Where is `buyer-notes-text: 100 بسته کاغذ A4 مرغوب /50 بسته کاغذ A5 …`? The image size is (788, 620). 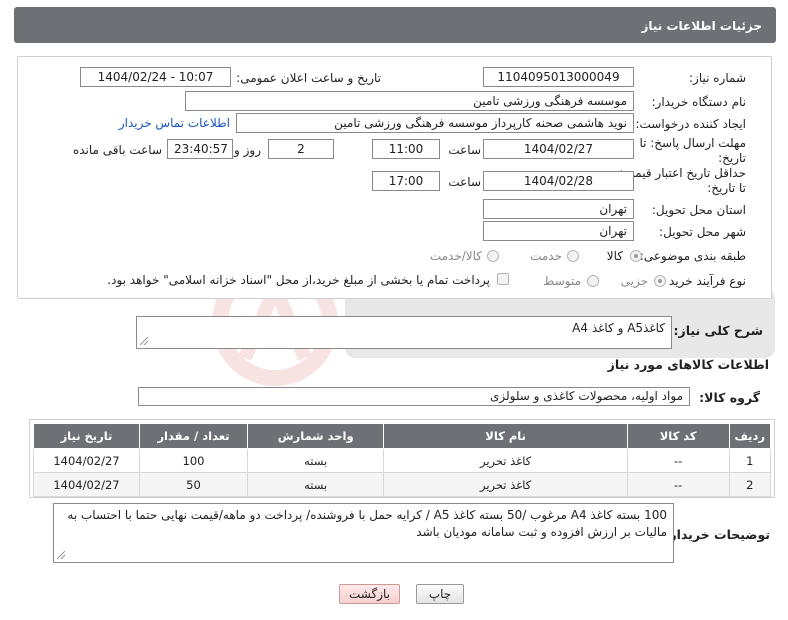
buyer-notes-text: 100 بسته کاغذ A4 مرغوب /50 بسته کاغذ A5 … is located at coordinates (367, 523).